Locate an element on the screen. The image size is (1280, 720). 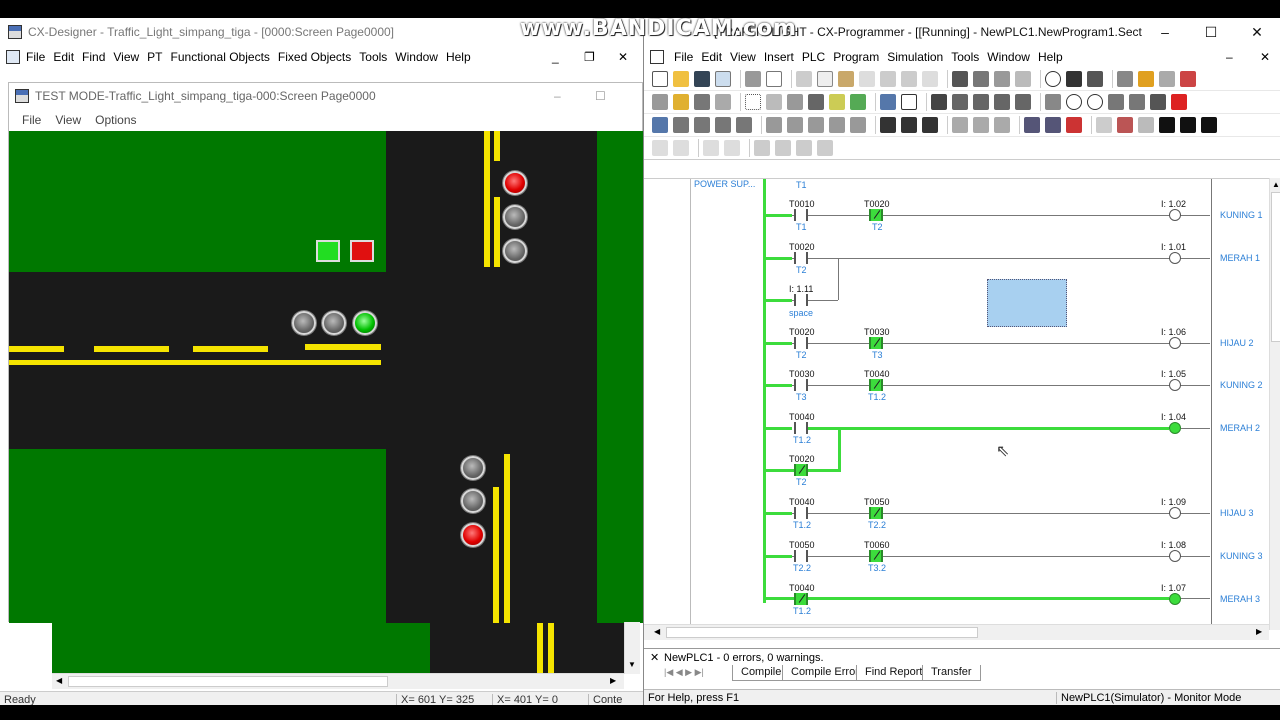
differential-monitor-icon is located at coordinates (702, 125).